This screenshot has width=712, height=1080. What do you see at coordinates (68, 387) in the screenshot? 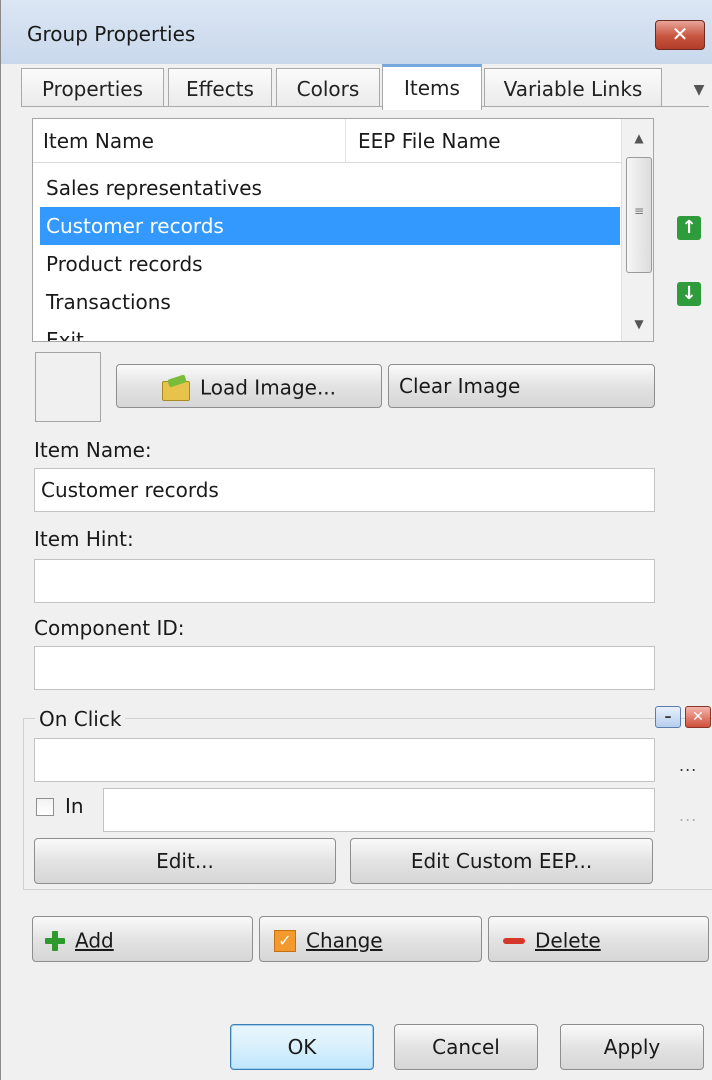
I see `item-image-preview` at bounding box center [68, 387].